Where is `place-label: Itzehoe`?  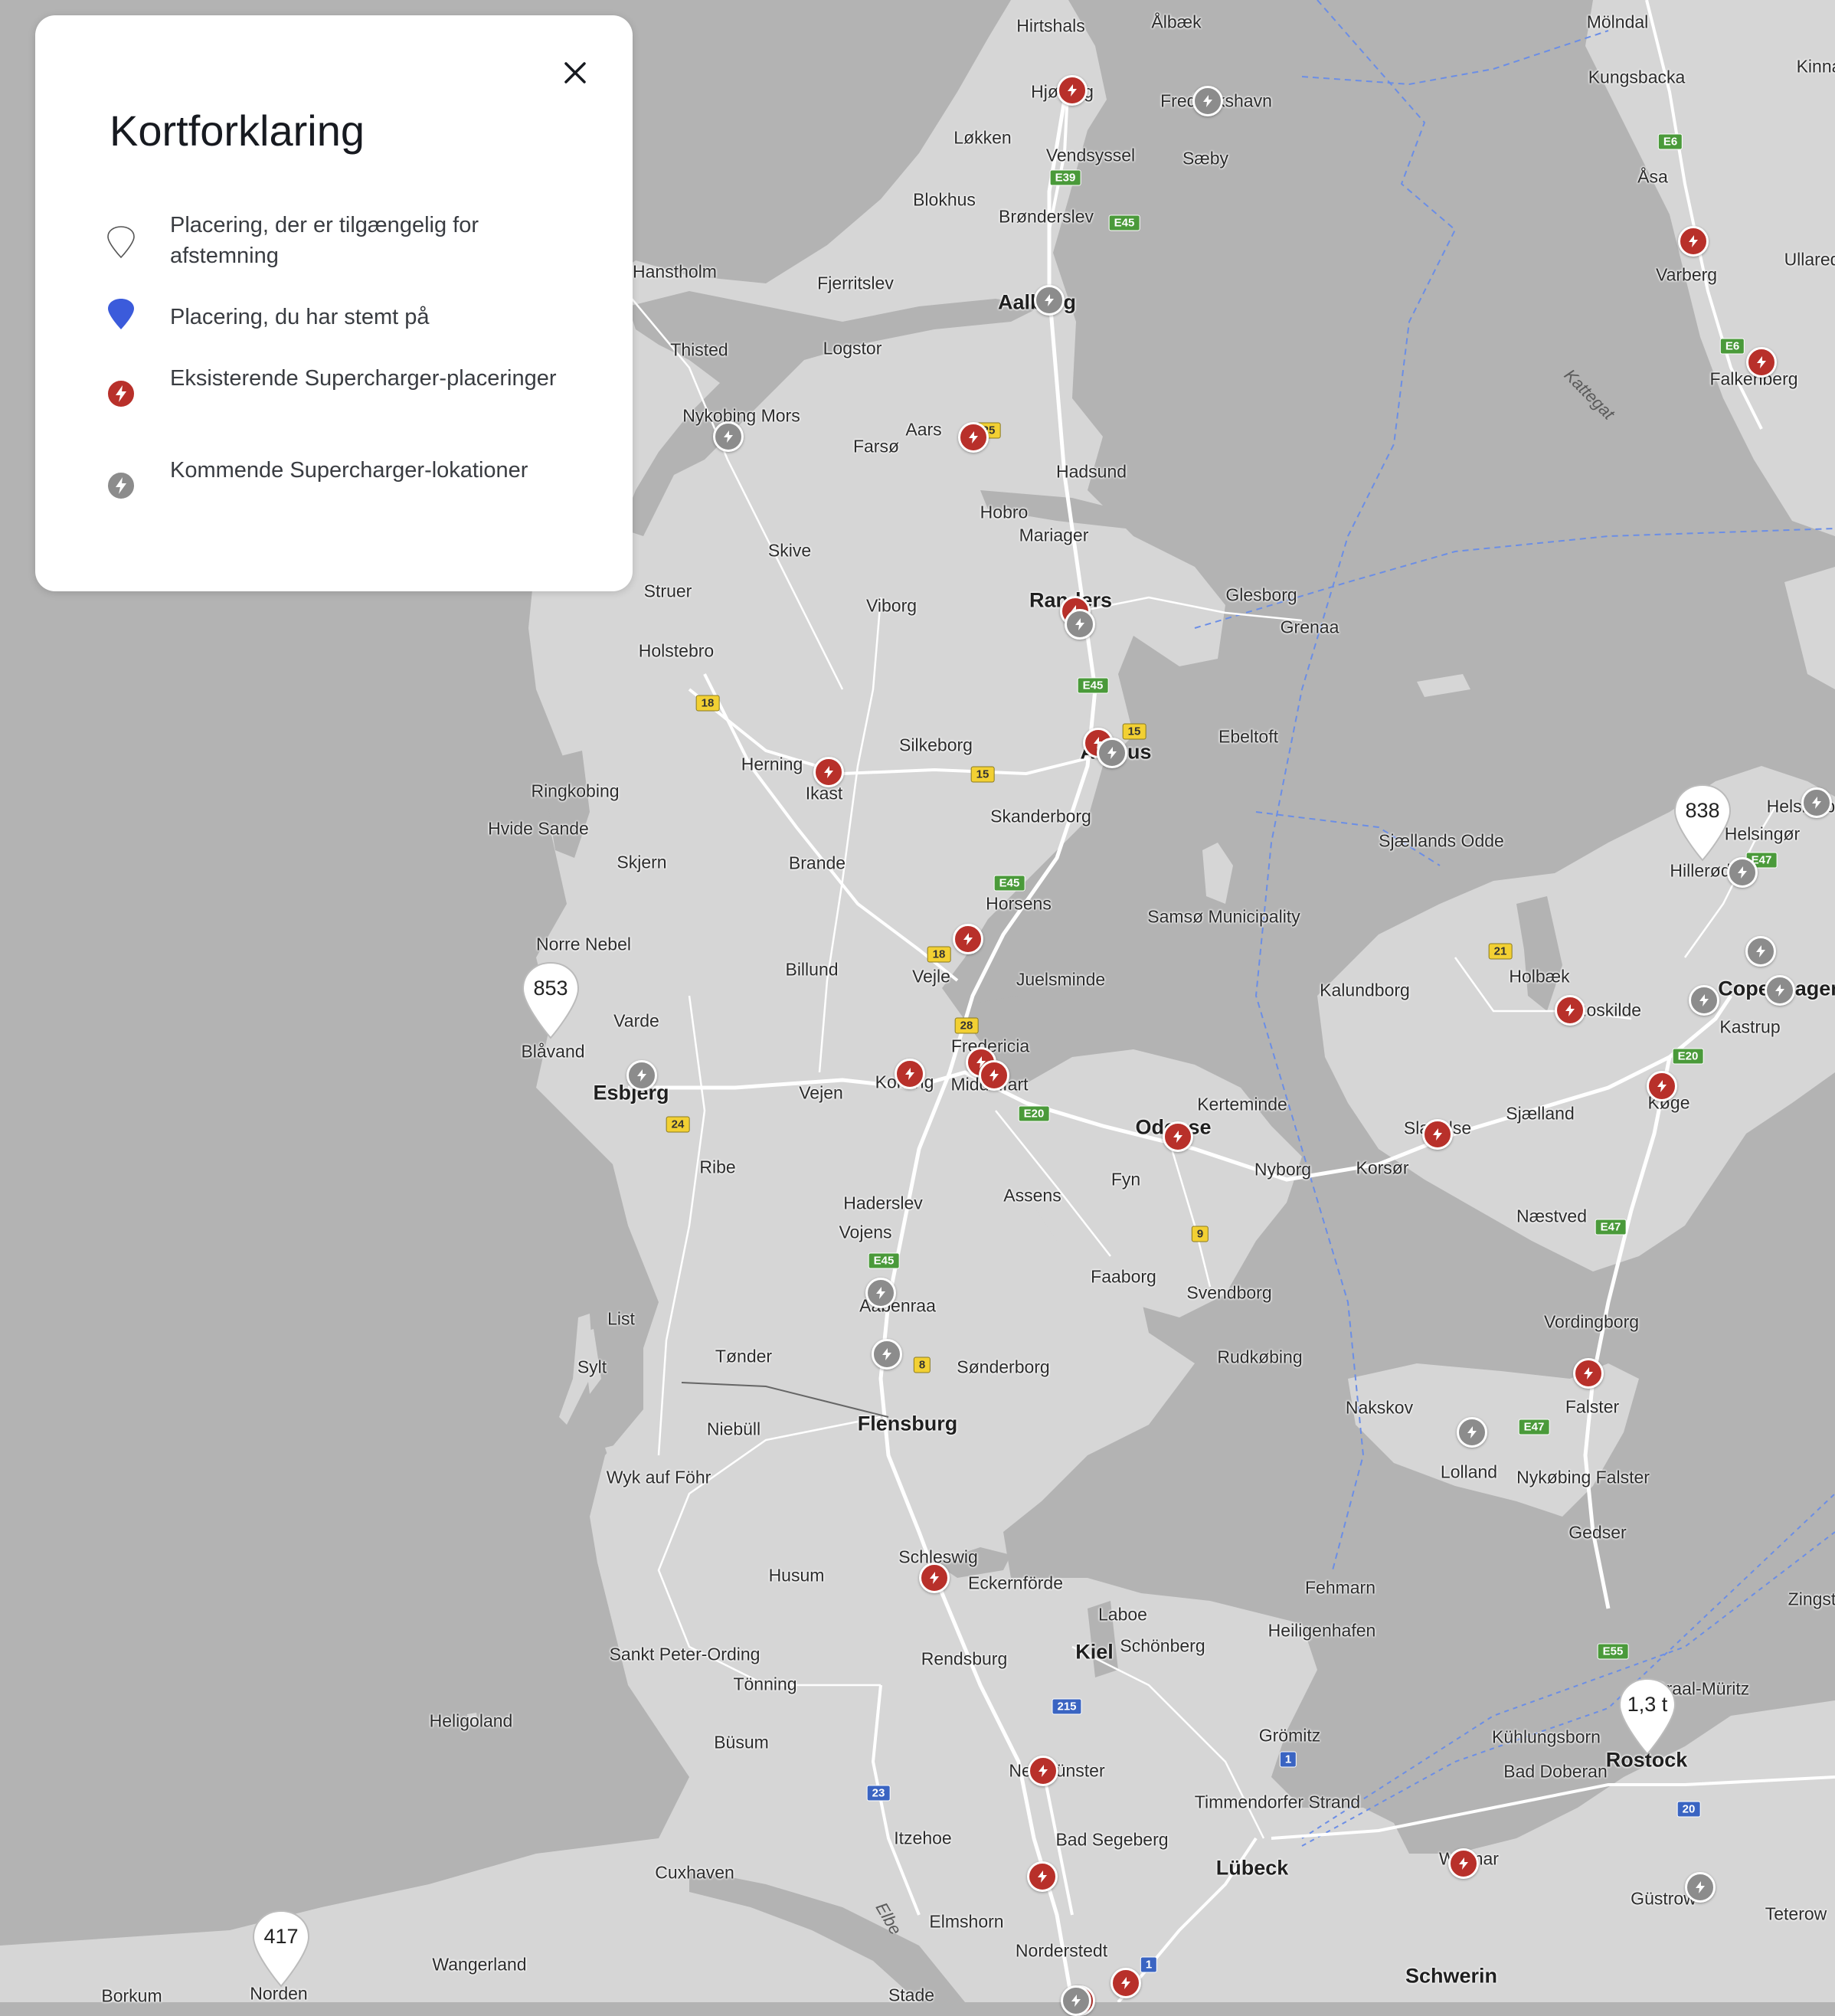
place-label: Itzehoe is located at coordinates (923, 1838).